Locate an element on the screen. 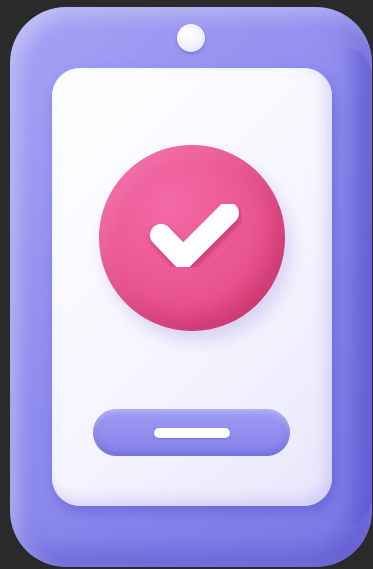  home-button is located at coordinates (191, 432).